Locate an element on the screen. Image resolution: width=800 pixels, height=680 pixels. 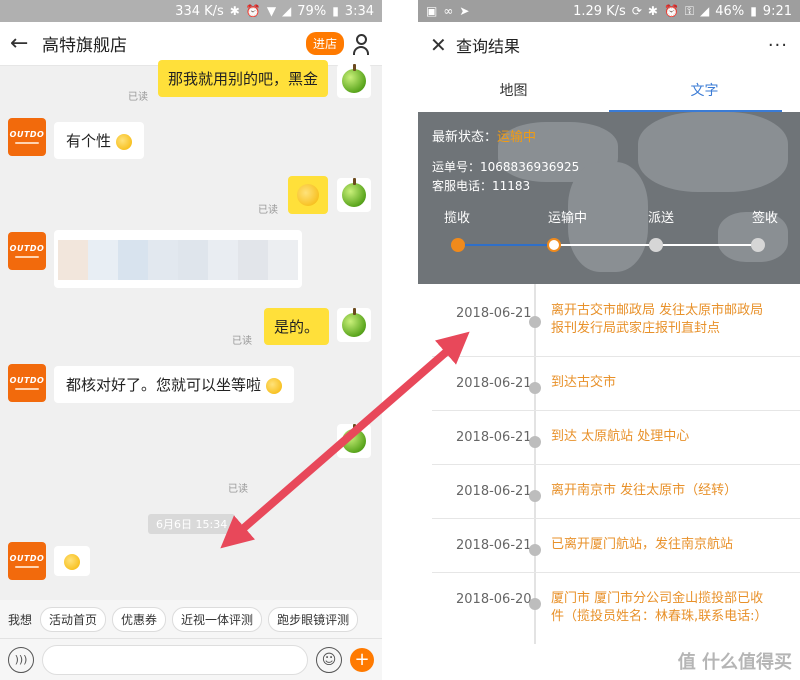
blurred-message is located at coordinates (178, 259).